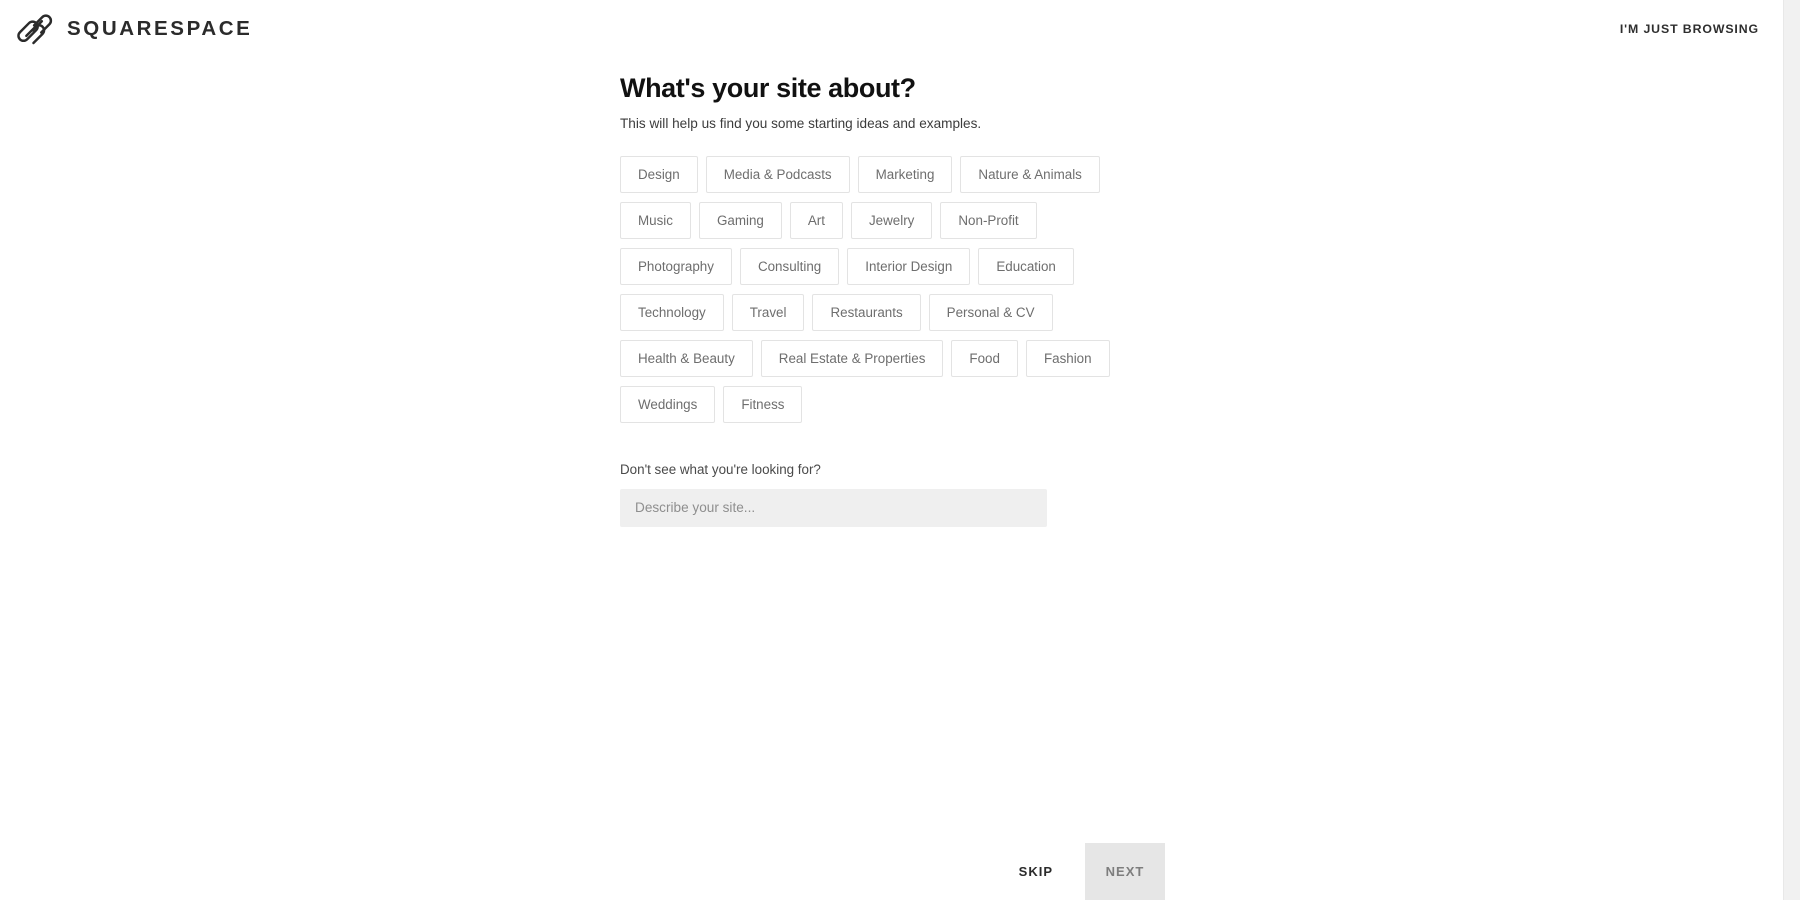 This screenshot has height=900, width=1800. Describe the element at coordinates (740, 220) in the screenshot. I see `category-chip: Gaming` at that location.